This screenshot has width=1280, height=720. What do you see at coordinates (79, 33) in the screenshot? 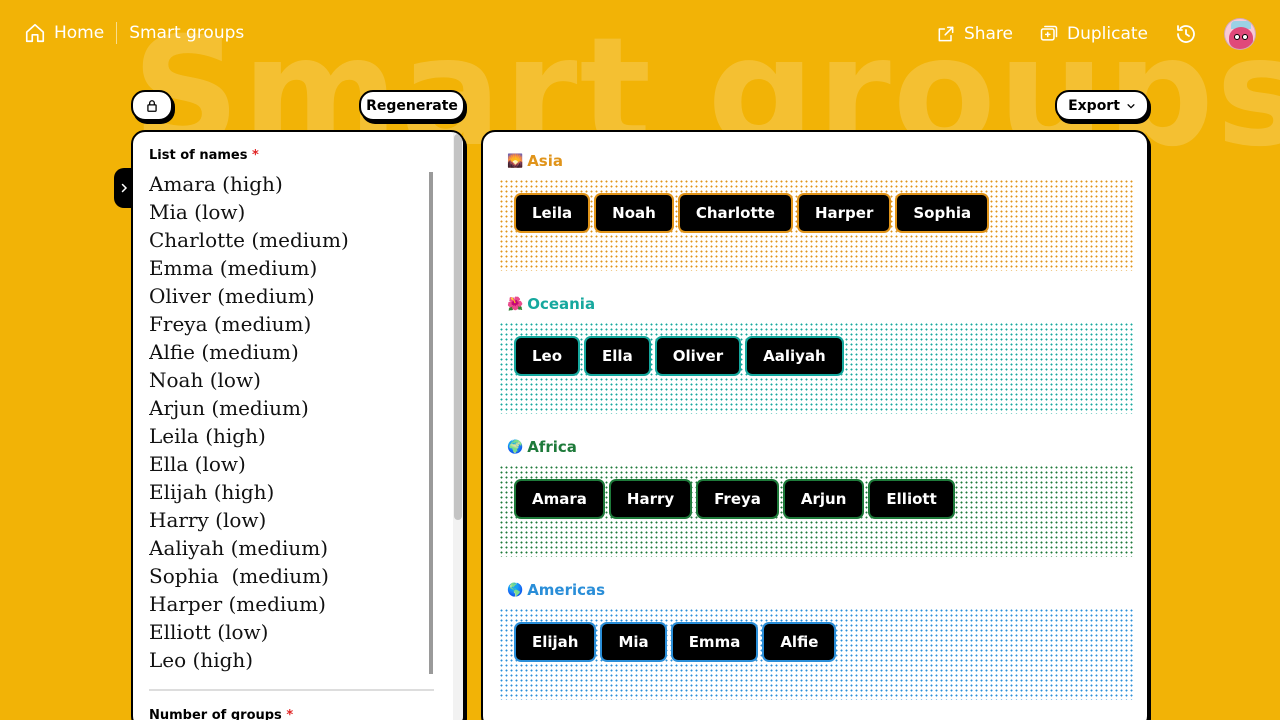
I see `home-label: Home` at bounding box center [79, 33].